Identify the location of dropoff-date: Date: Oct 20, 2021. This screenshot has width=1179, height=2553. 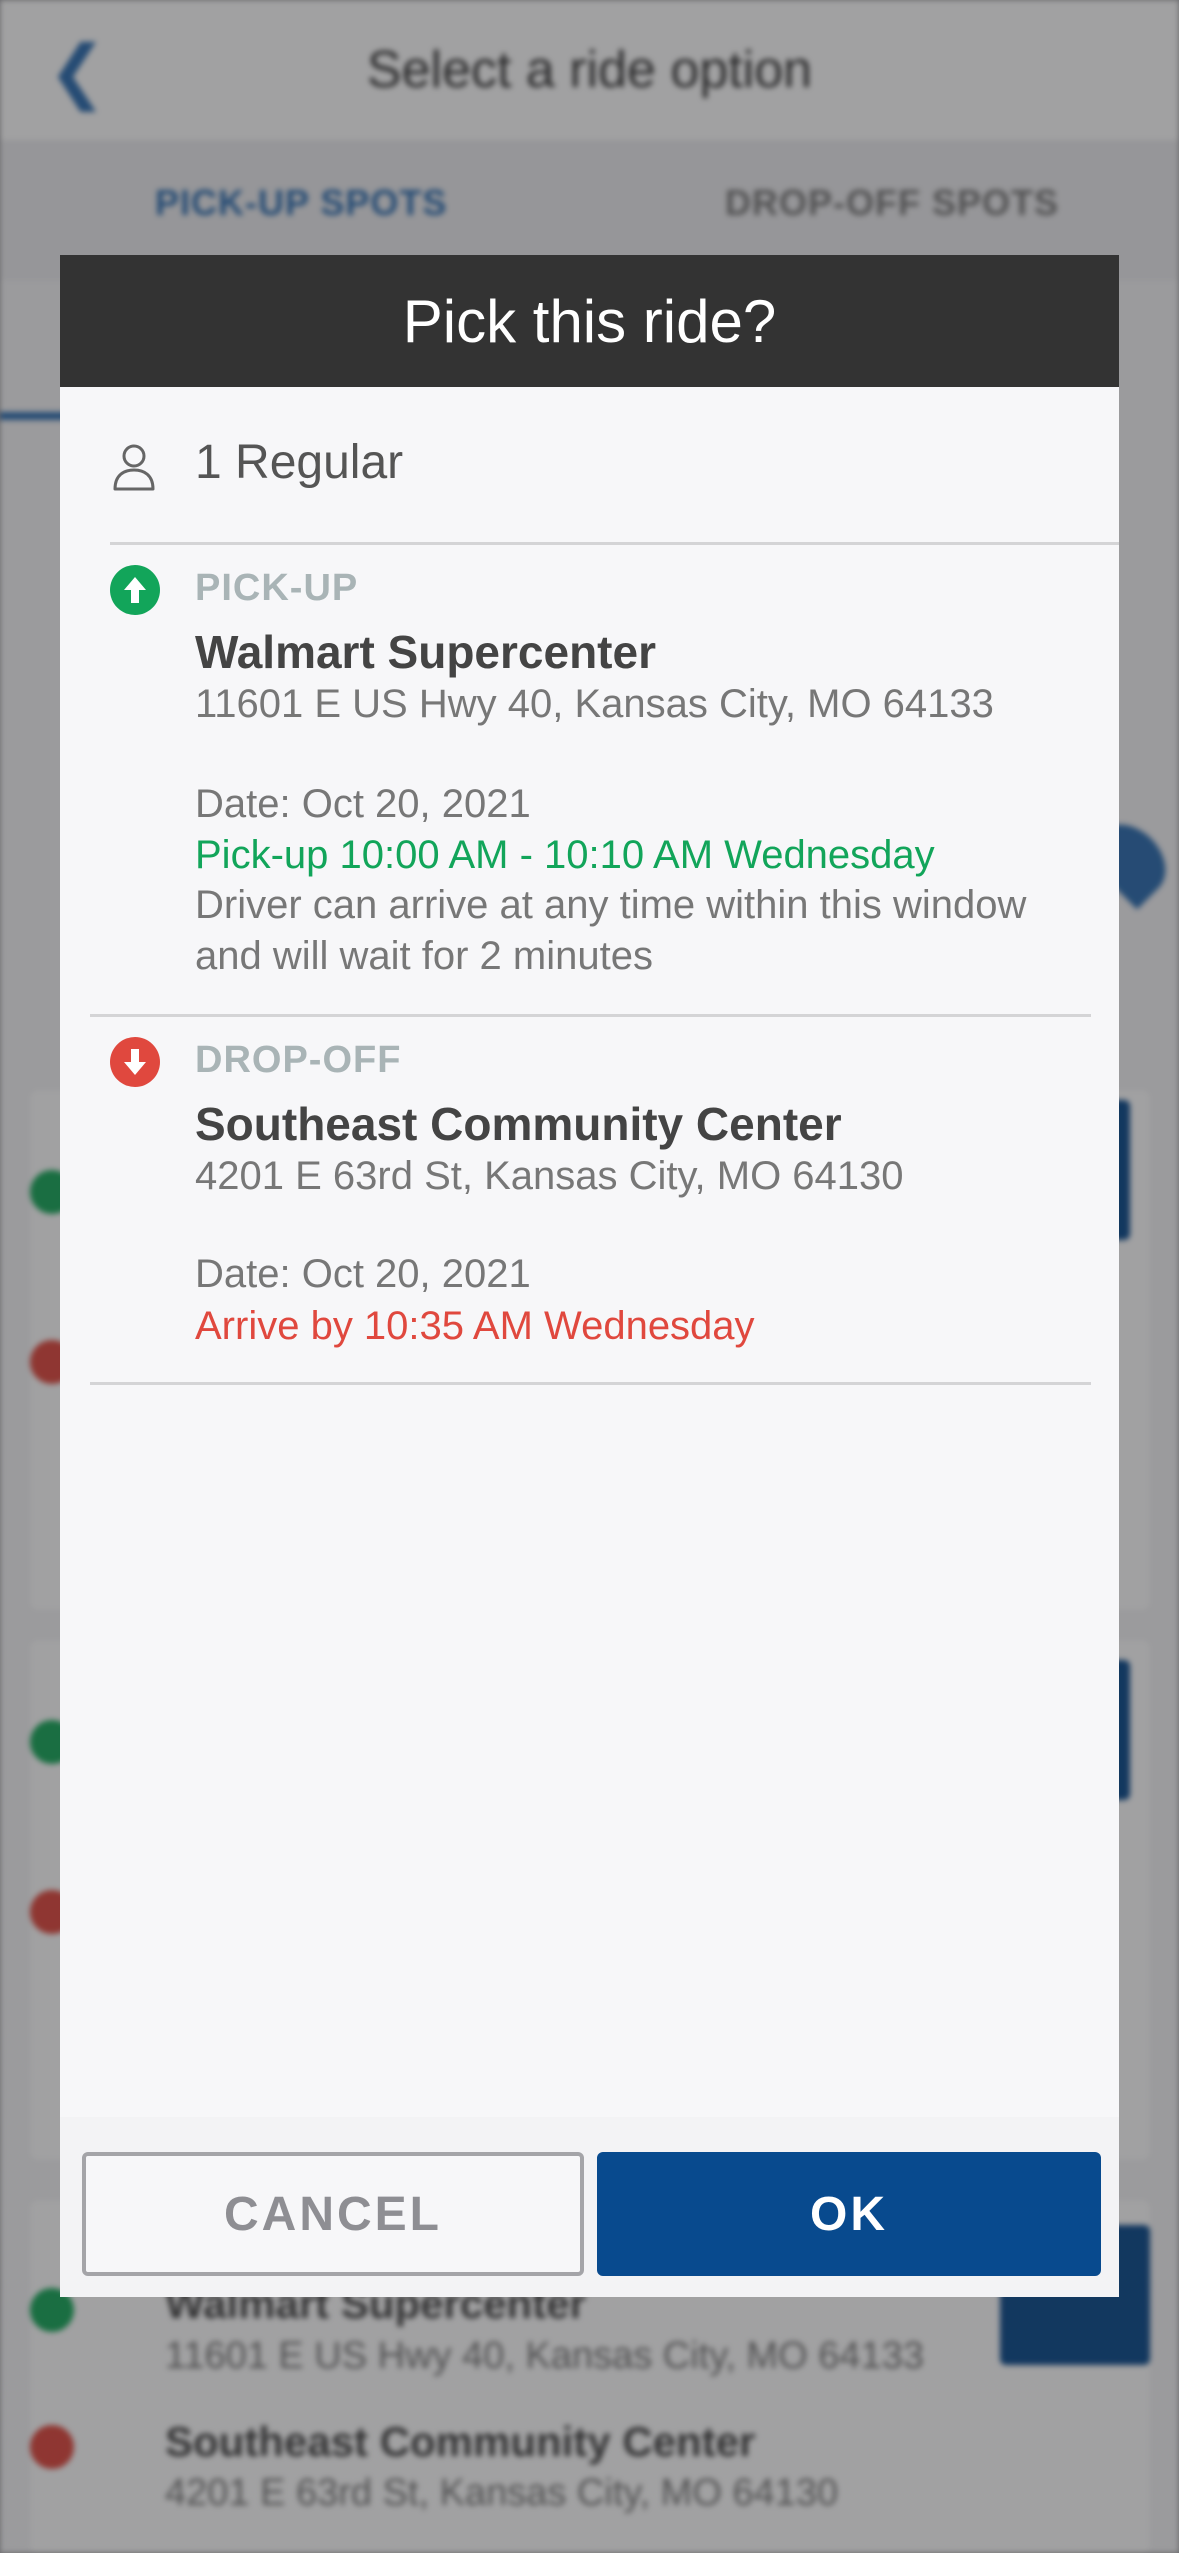
(363, 1274).